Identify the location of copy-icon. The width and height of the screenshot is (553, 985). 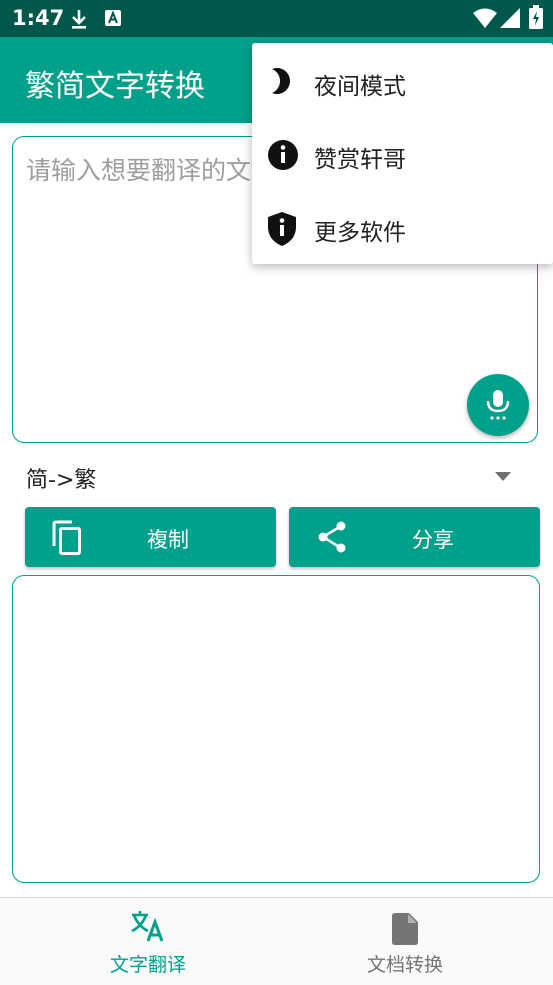
(66, 537).